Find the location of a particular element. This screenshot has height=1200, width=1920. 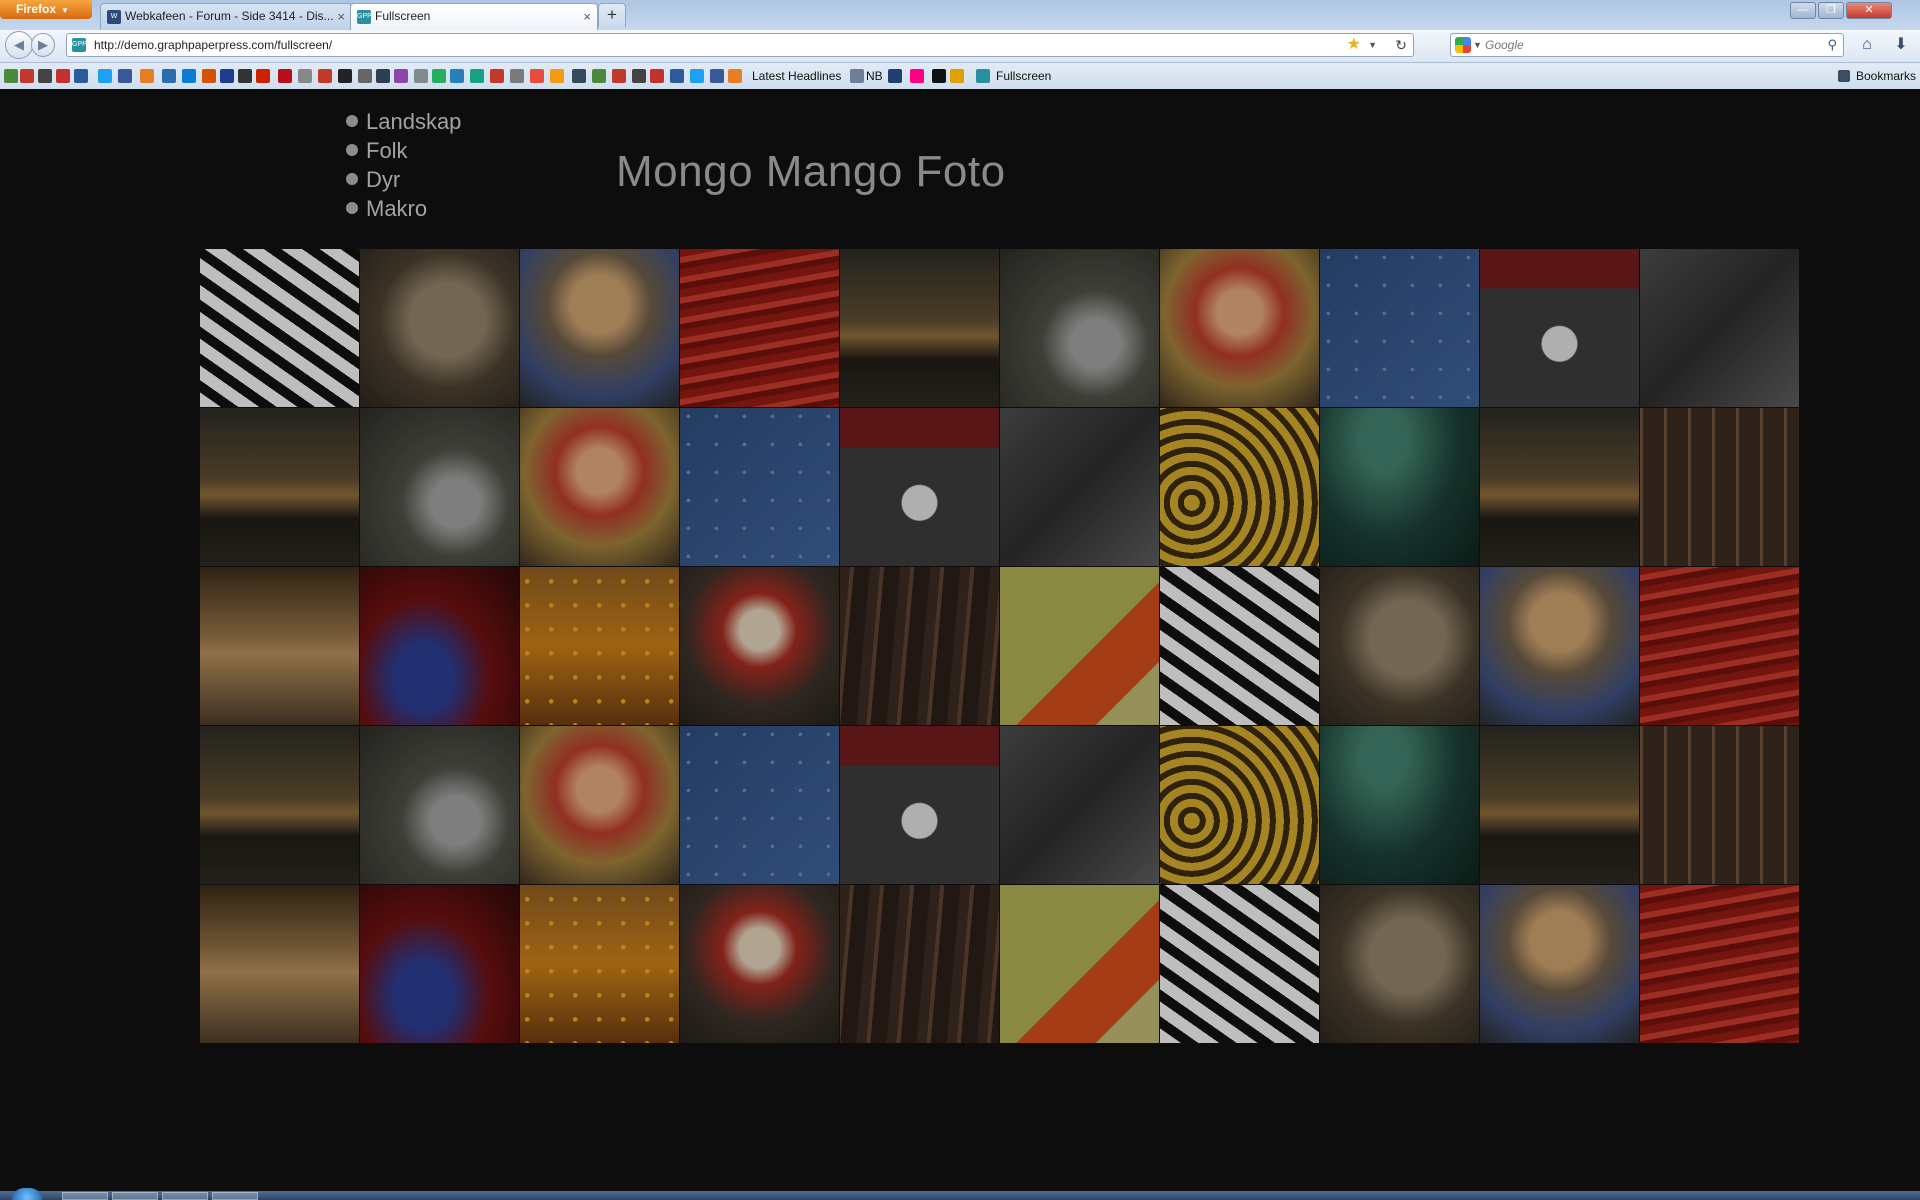

search-magnifier-icon: ⚲ is located at coordinates (1832, 45).